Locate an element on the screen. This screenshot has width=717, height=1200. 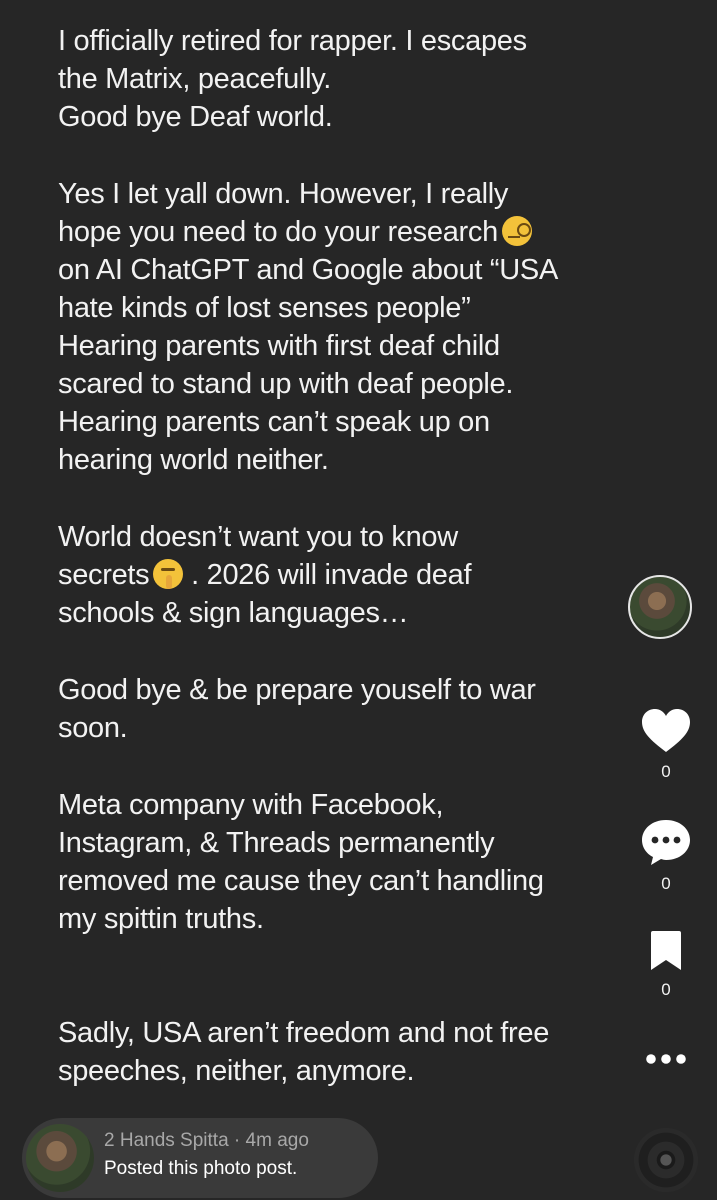
author-name: 2 Hands Spitta is located at coordinates (166, 1140).